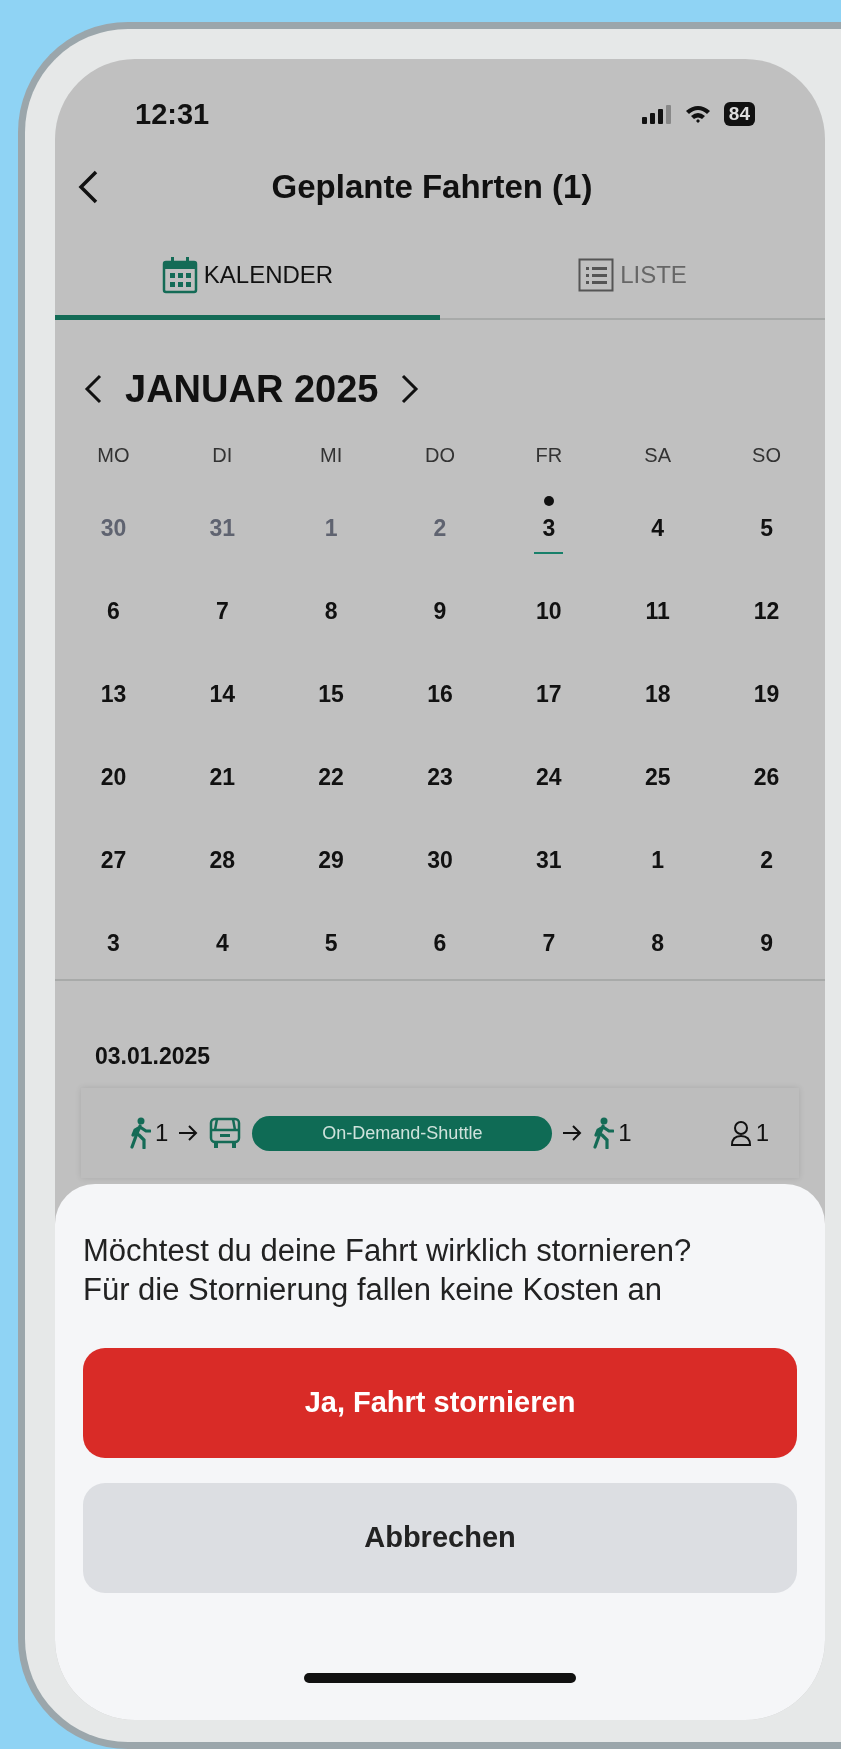 This screenshot has height=1749, width=841. What do you see at coordinates (549, 455) in the screenshot?
I see `weekday-label: FR` at bounding box center [549, 455].